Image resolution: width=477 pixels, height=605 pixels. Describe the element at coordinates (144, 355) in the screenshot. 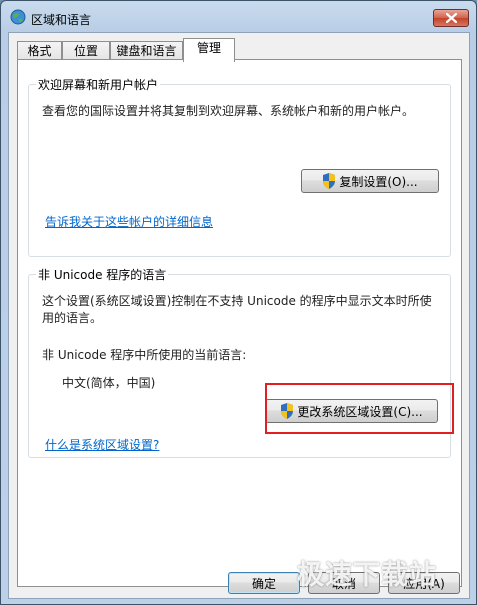

I see `current-language-label: 非 Unicode 程序中所使用的当前语言:` at that location.